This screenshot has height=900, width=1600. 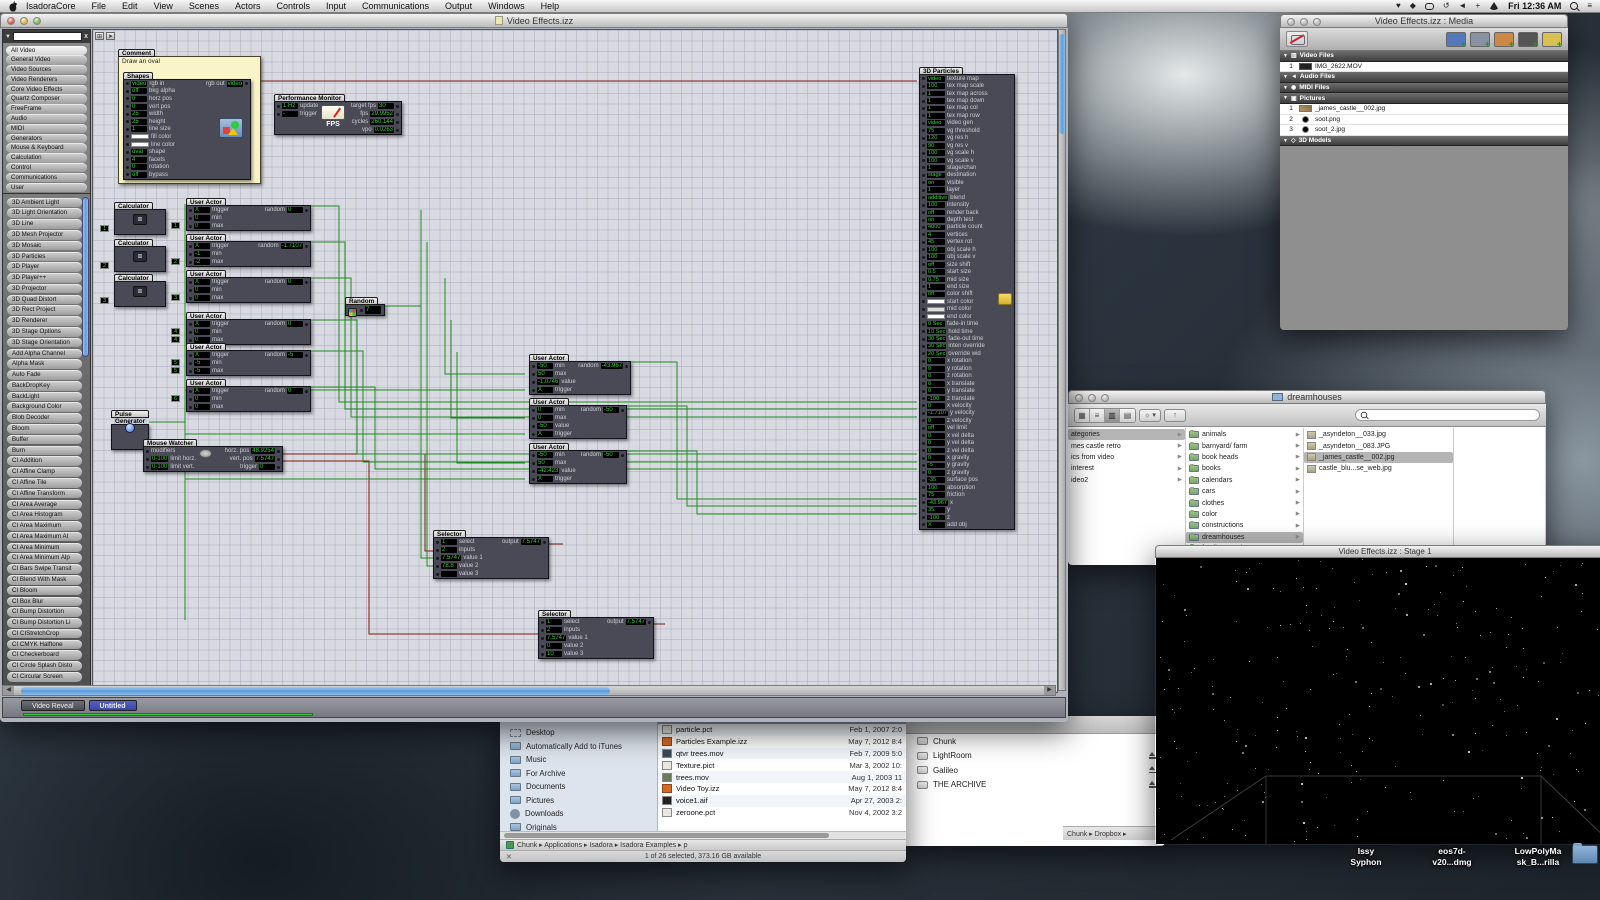 I want to click on node-user-actor: User Actor Xtrigger random -5 5 -5 min 5 -5 max, so click(x=241, y=359).